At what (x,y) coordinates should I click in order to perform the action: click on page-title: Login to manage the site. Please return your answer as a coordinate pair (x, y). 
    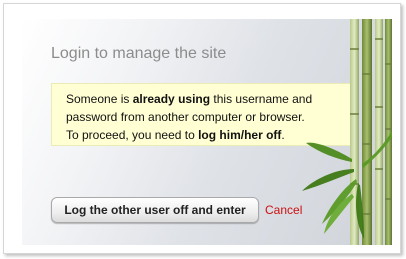
    Looking at the image, I should click on (139, 53).